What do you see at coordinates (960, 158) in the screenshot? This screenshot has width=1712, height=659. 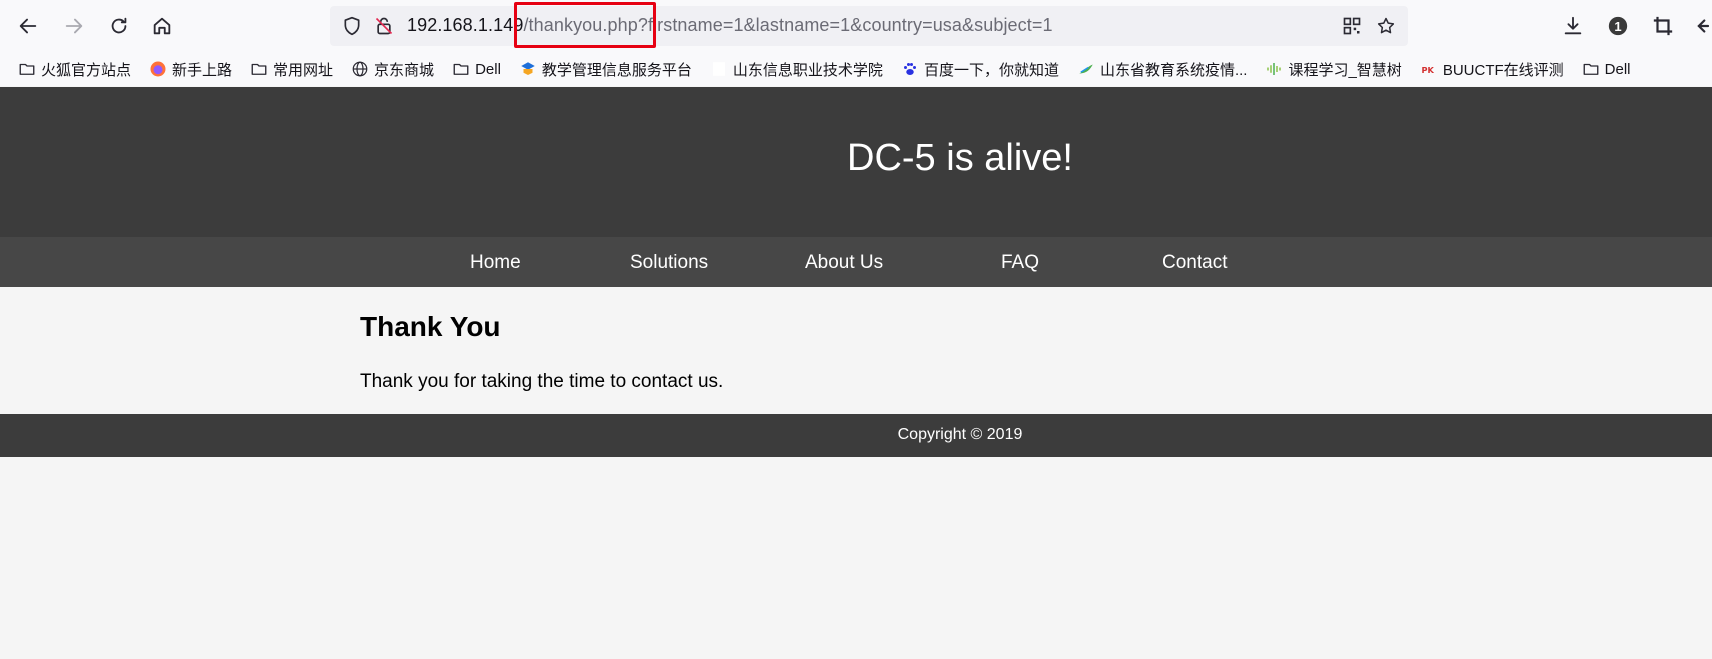 I see `site-title: DC-5 is alive!` at bounding box center [960, 158].